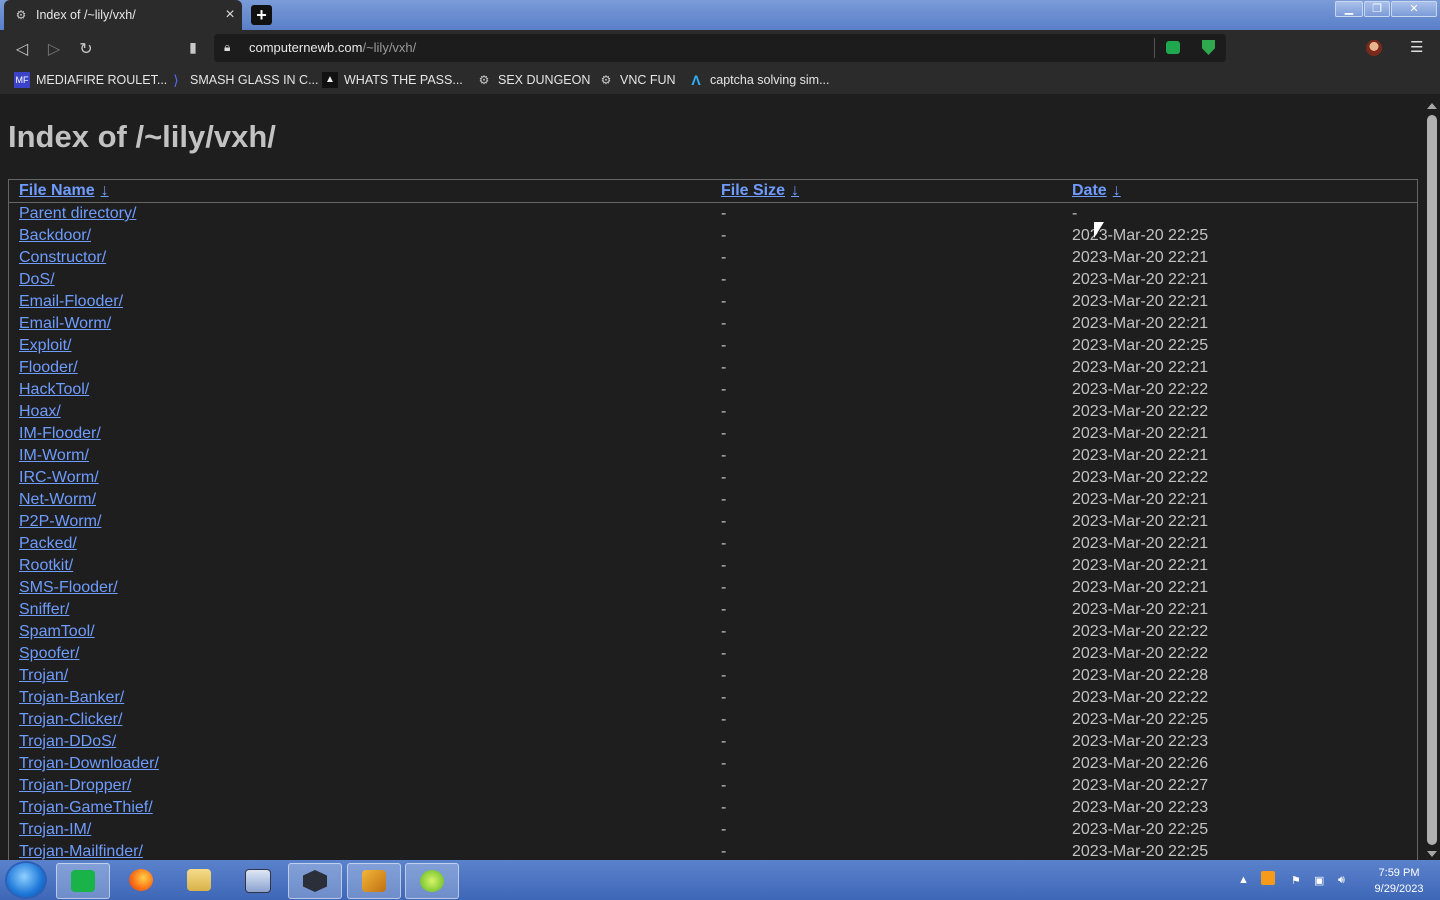  Describe the element at coordinates (86, 49) in the screenshot. I see `reload-icon: ↻` at that location.